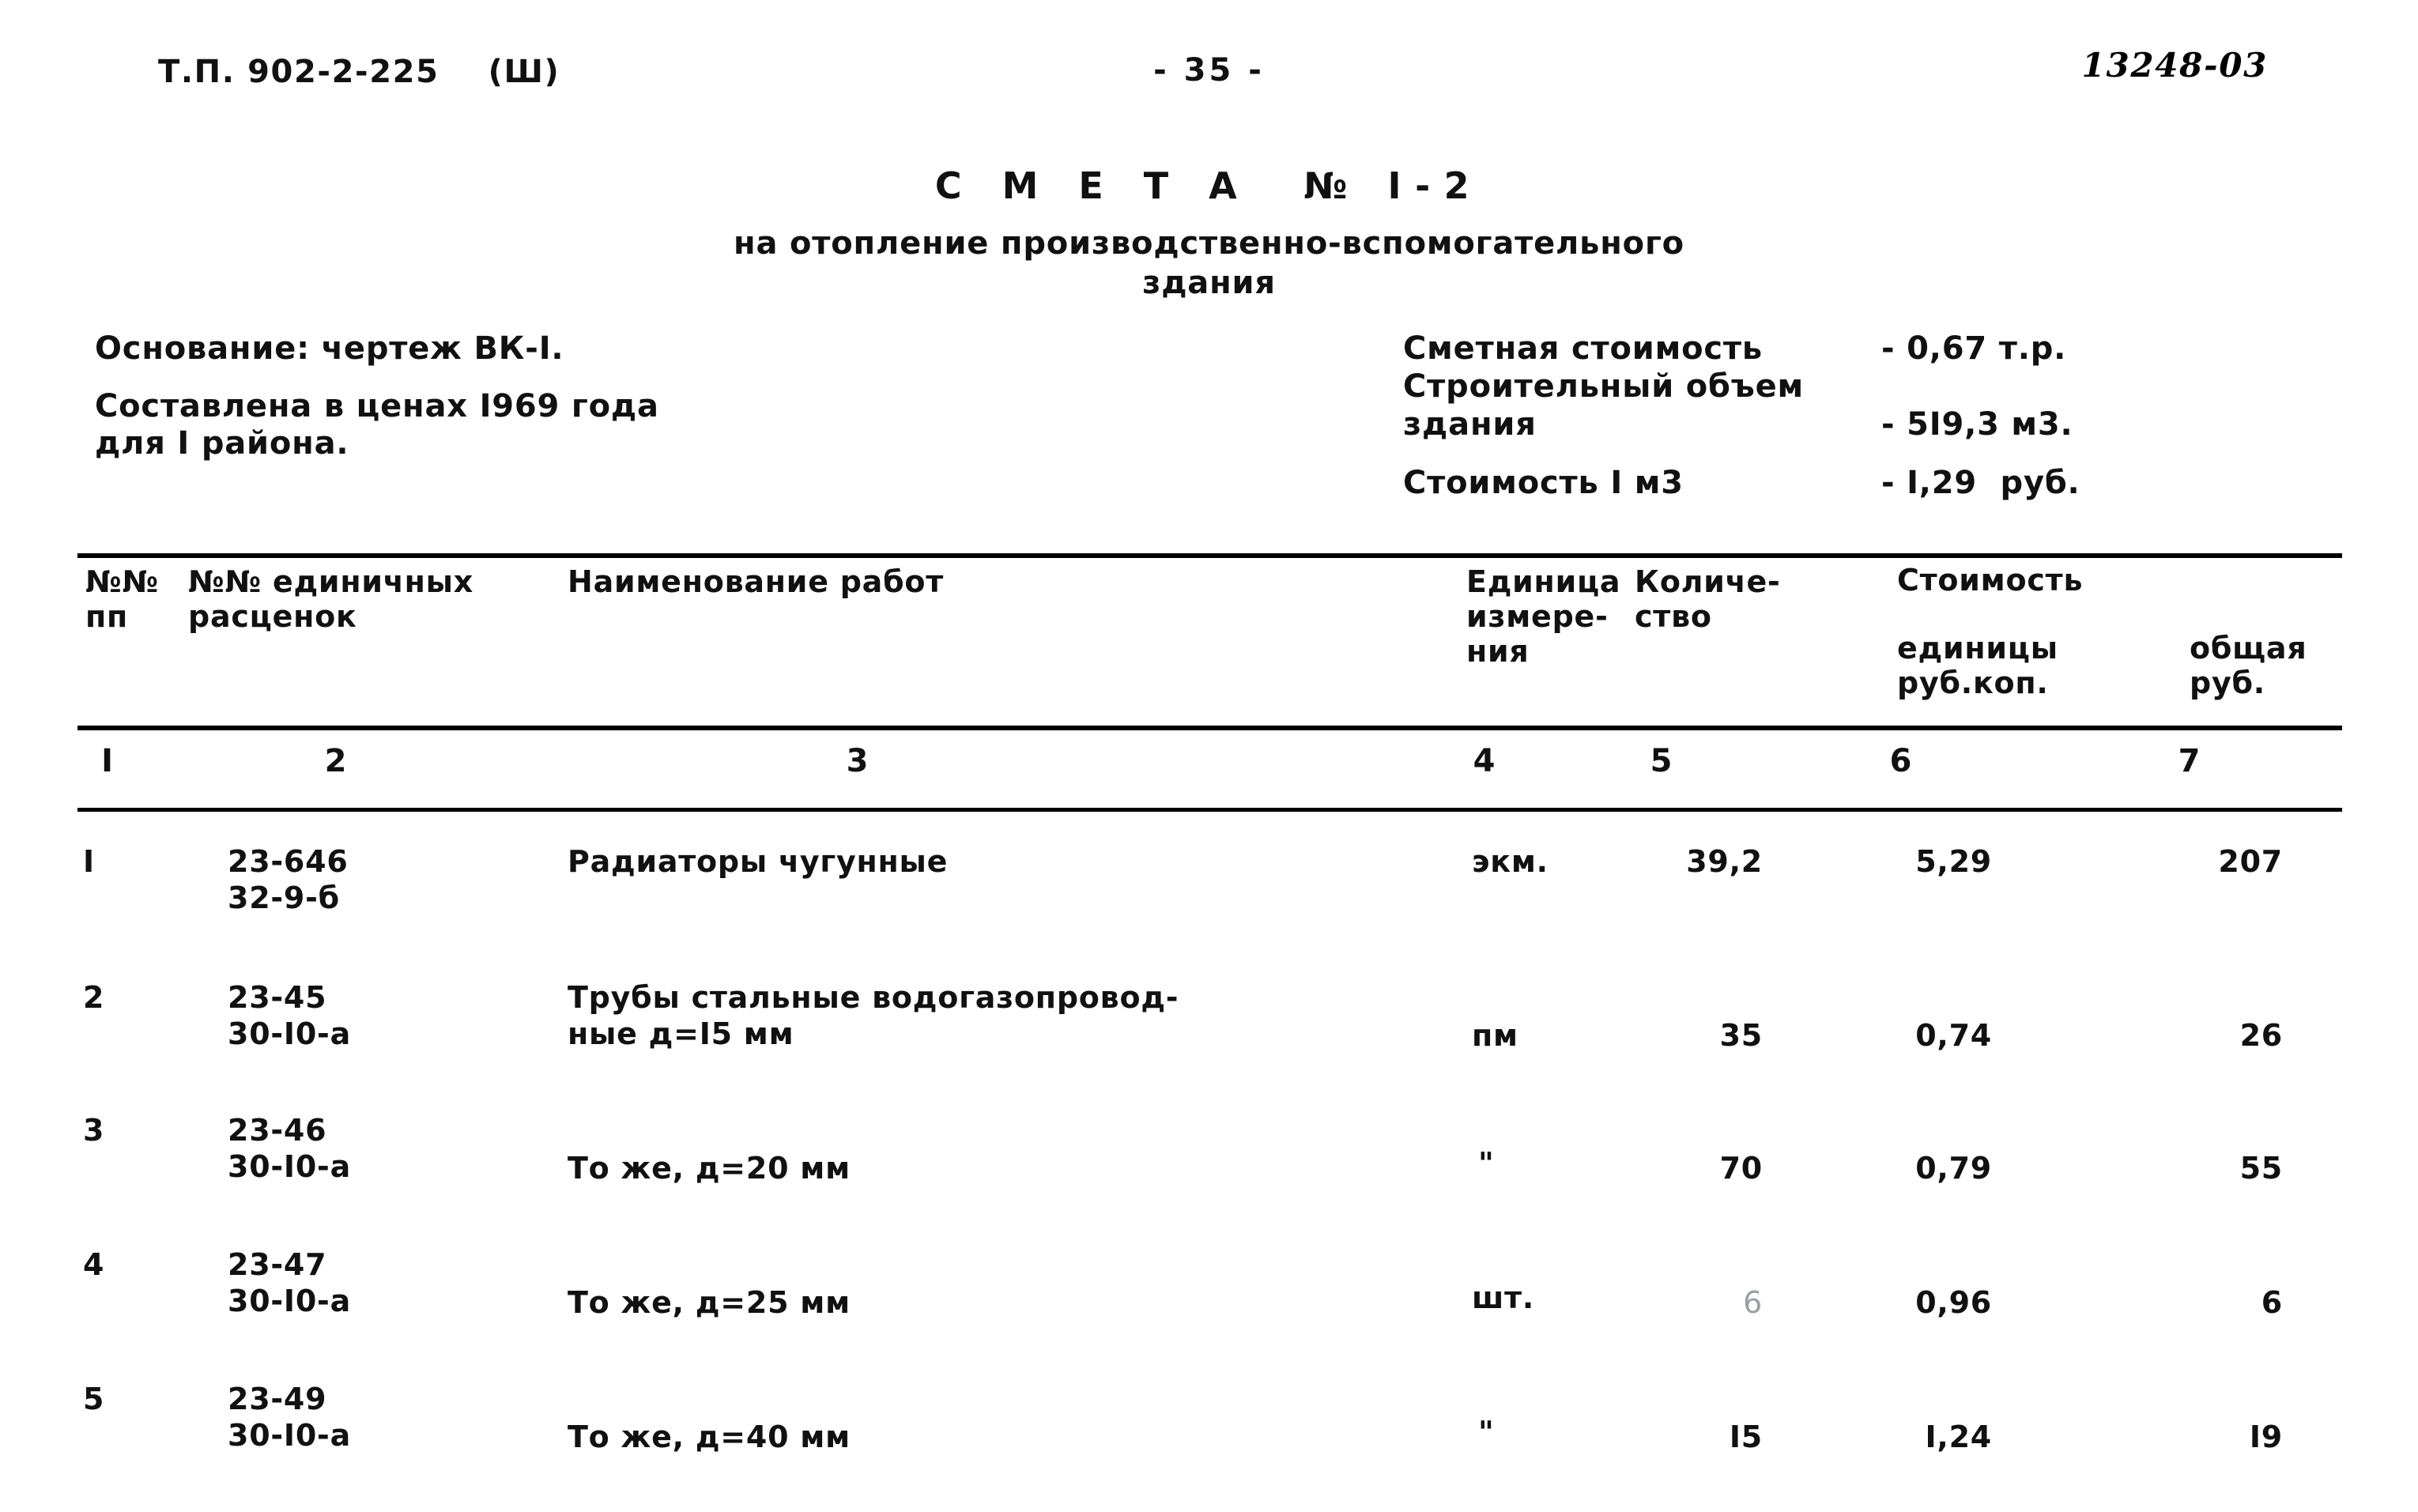  What do you see at coordinates (1503, 1297) in the screenshot?
I see `row-unit: шт.` at bounding box center [1503, 1297].